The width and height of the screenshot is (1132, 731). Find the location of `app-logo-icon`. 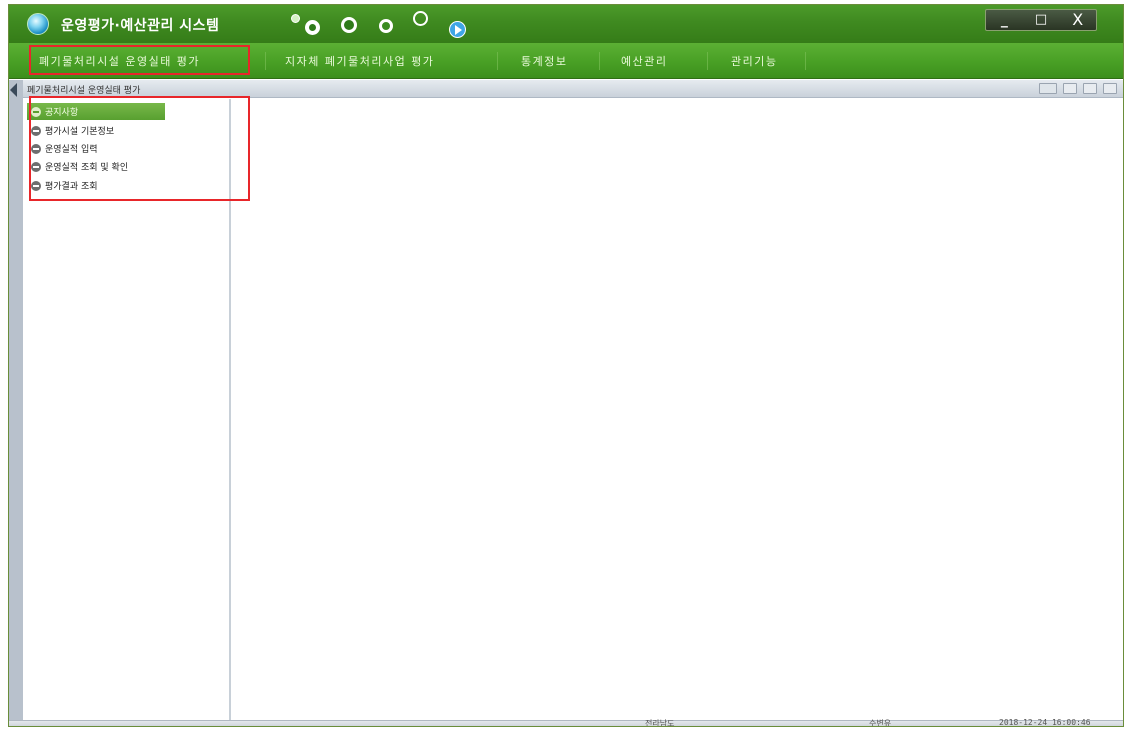

app-logo-icon is located at coordinates (38, 24).